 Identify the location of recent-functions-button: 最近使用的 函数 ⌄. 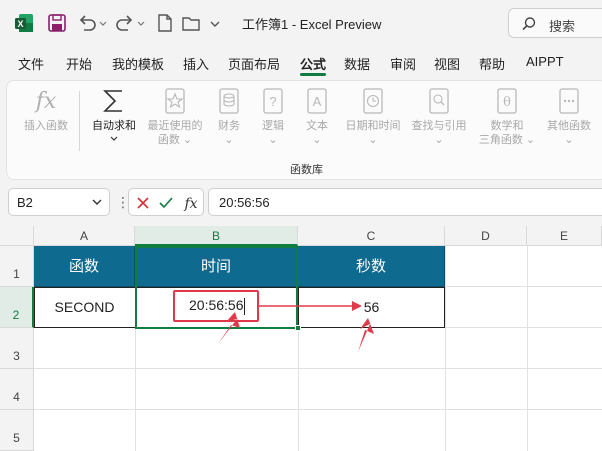
(175, 117).